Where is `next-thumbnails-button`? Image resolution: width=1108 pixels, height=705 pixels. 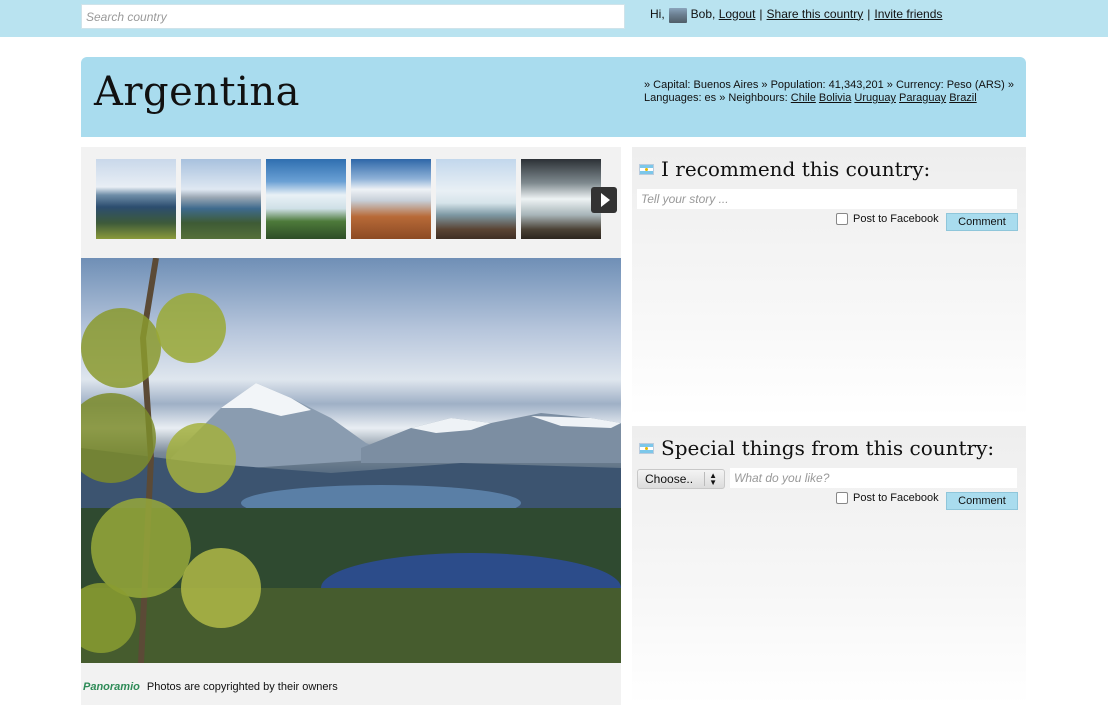
next-thumbnails-button is located at coordinates (604, 200).